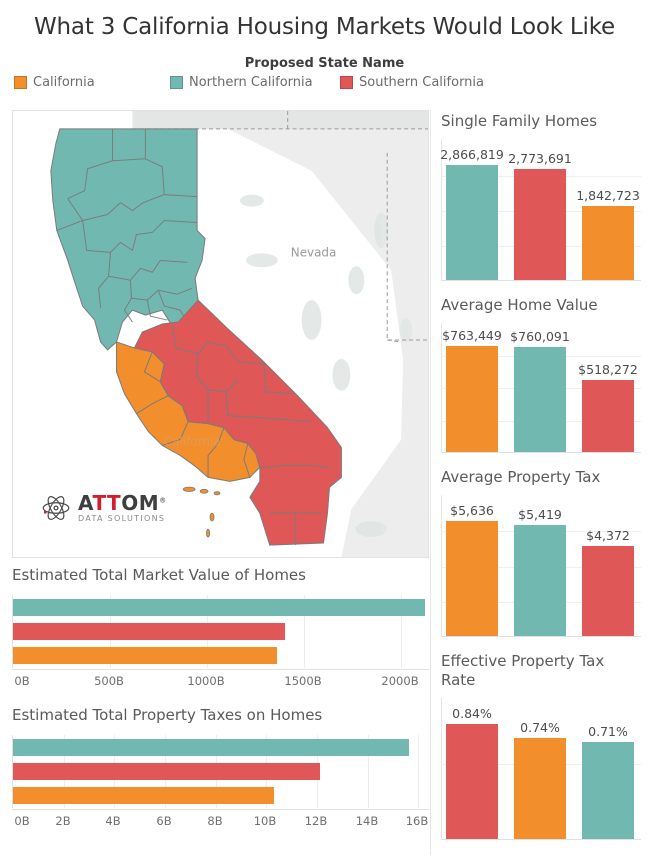 Image resolution: width=649 pixels, height=859 pixels. Describe the element at coordinates (314, 252) in the screenshot. I see `map-label-nevada: Nevada` at that location.